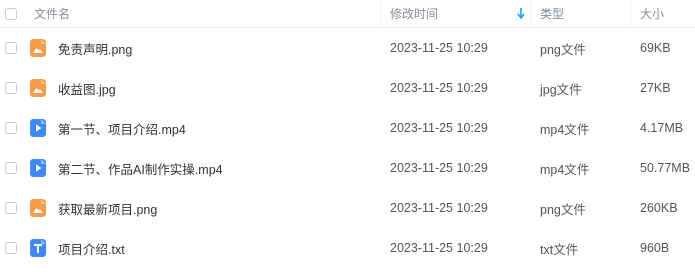  Describe the element at coordinates (665, 168) in the screenshot. I see `file-size: 50.77MB` at that location.